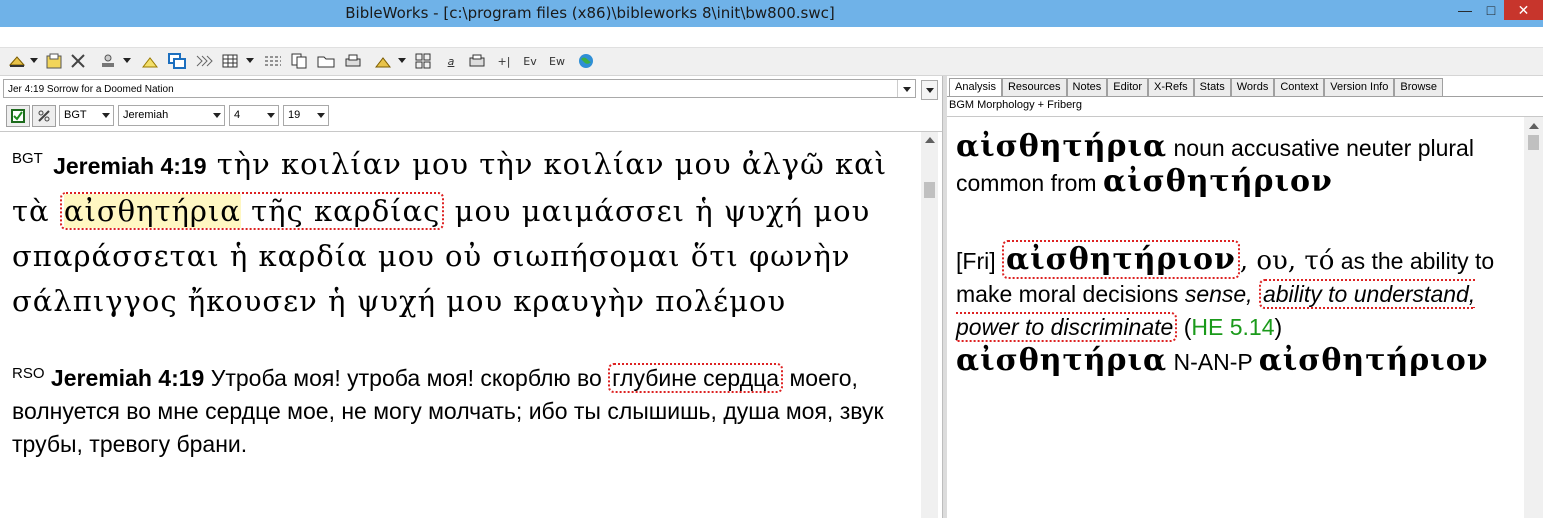  I want to click on morph-lemma: αἰσθητήριον, so click(1374, 360).